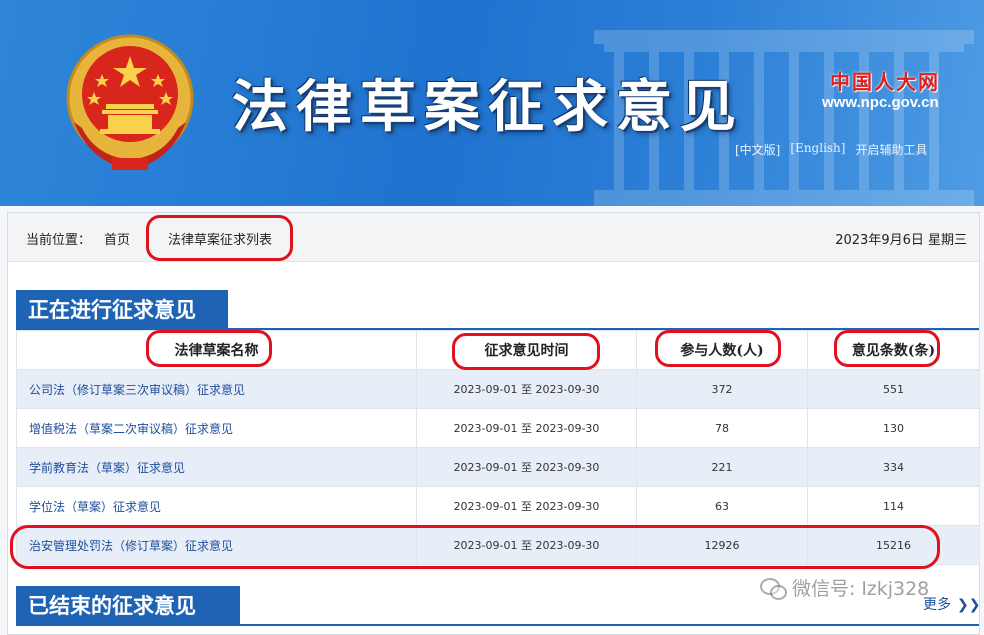  I want to click on opinion-count: 15216, so click(893, 545).